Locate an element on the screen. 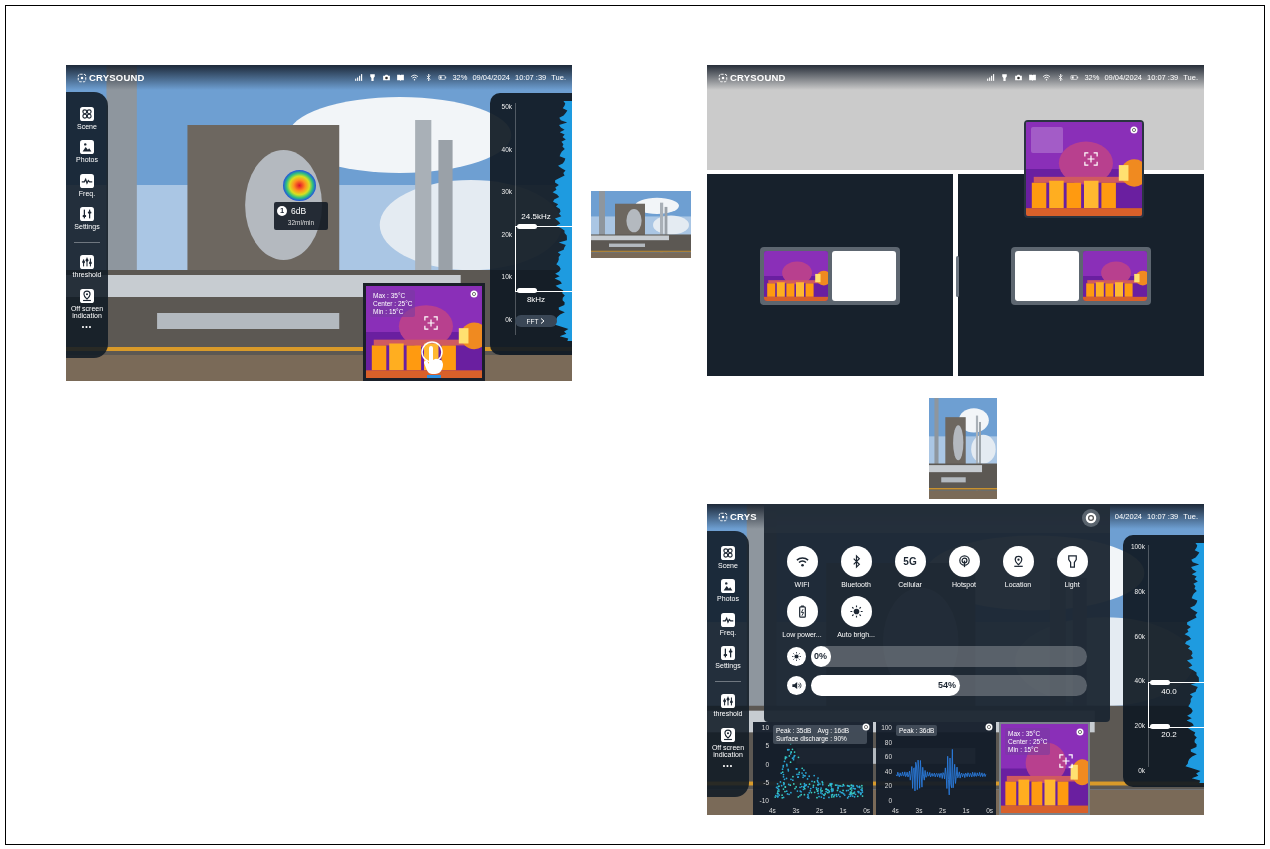  brand-name: CRYSOUND is located at coordinates (758, 77).